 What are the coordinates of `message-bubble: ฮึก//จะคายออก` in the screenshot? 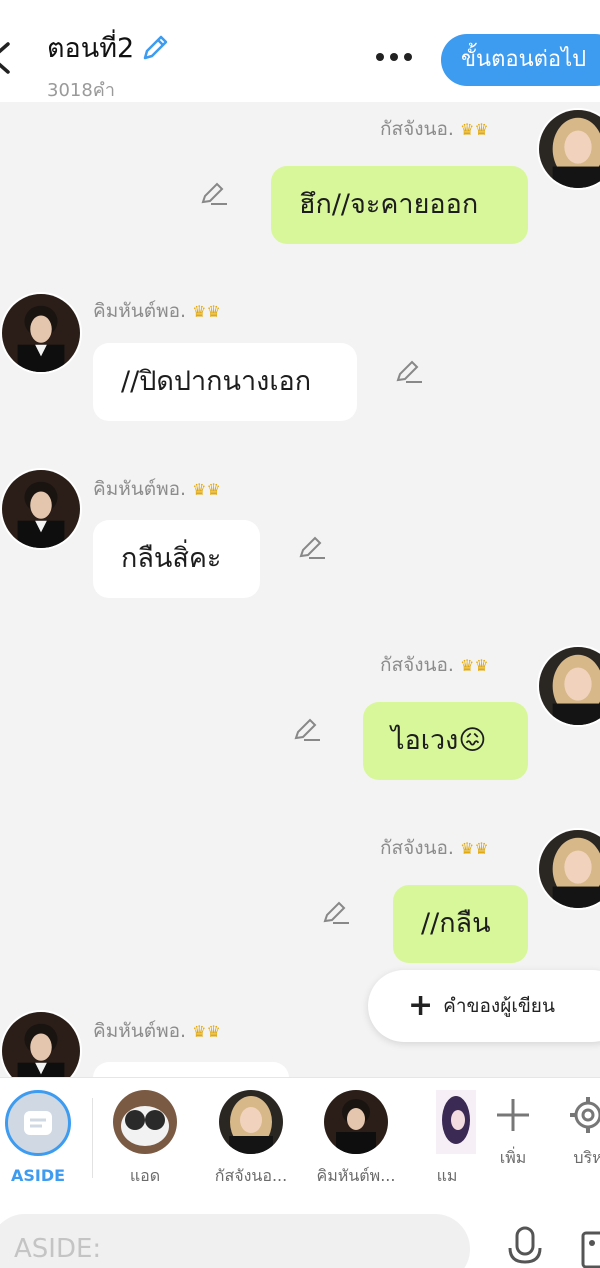 It's located at (399, 205).